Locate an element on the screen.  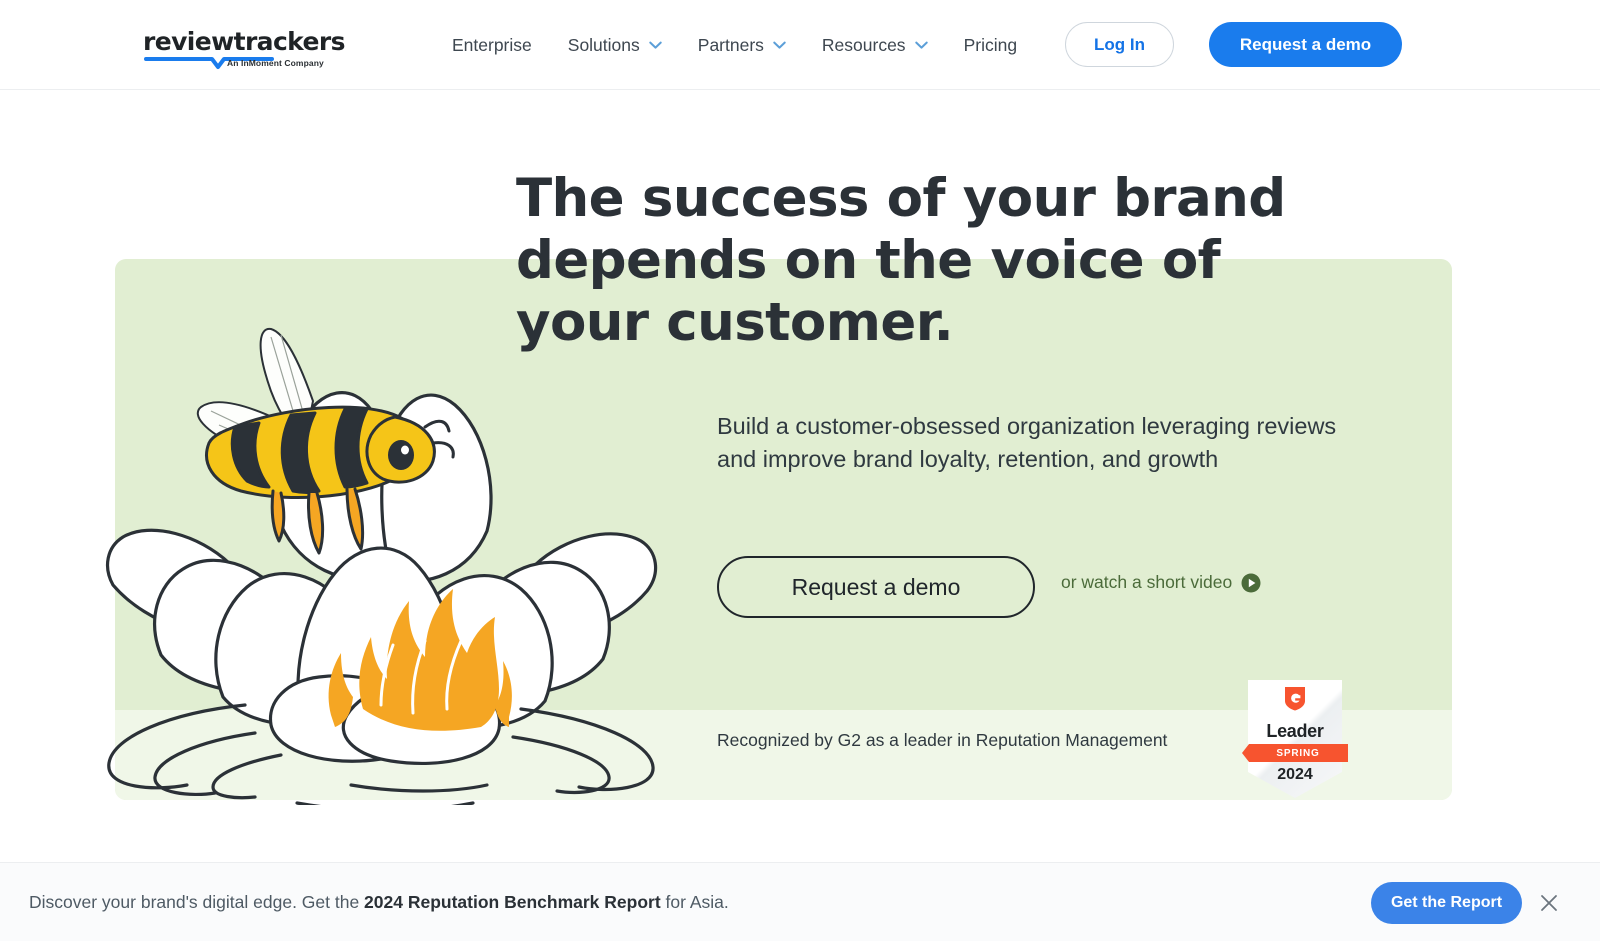
nav-label: Solutions is located at coordinates (603, 45).